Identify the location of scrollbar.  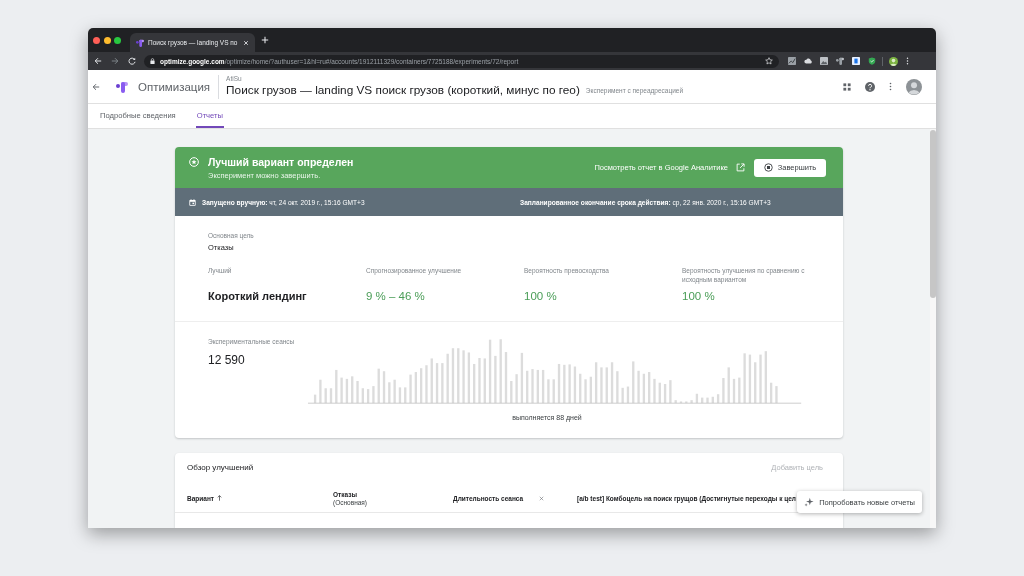
(933, 328).